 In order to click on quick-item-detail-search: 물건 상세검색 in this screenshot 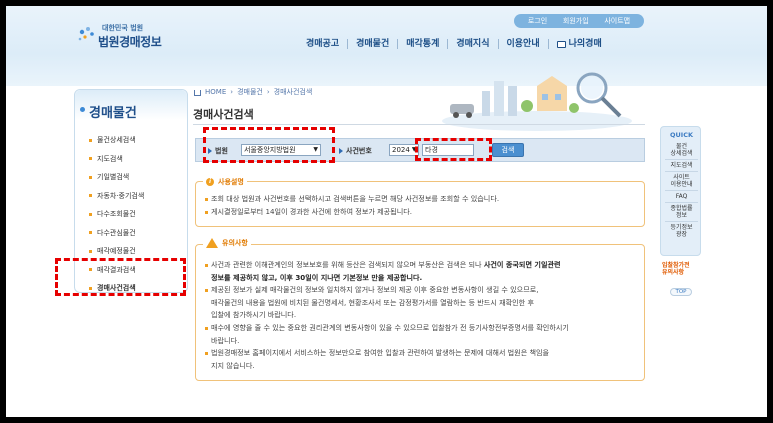, I will do `click(681, 150)`.